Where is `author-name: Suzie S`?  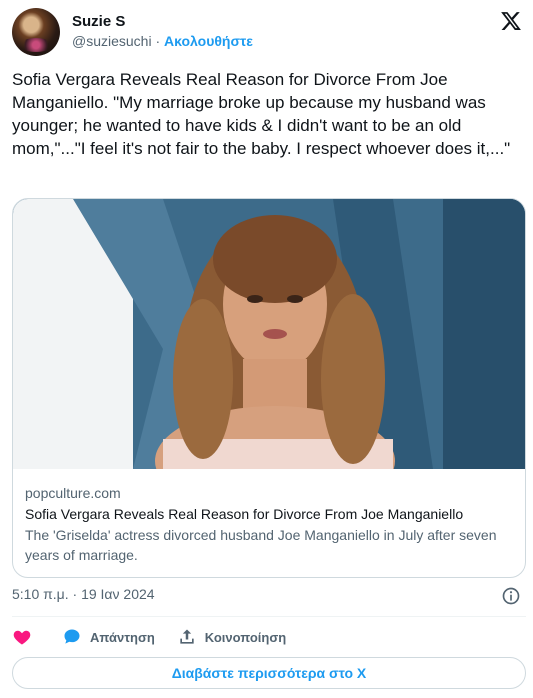 author-name: Suzie S is located at coordinates (98, 21).